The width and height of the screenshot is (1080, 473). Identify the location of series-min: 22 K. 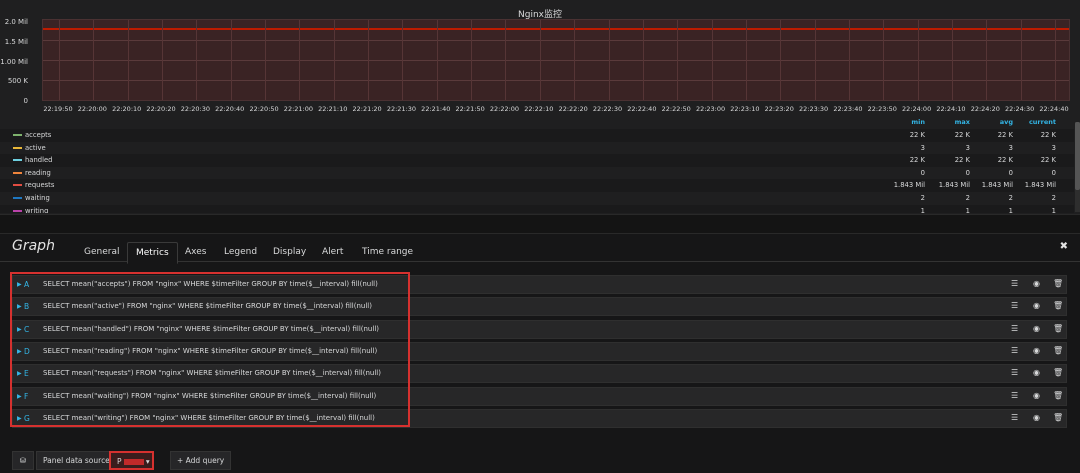
(917, 135).